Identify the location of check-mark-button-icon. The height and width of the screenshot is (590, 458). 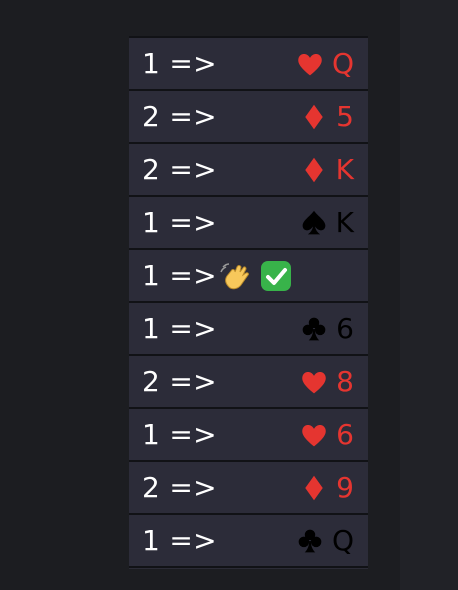
(276, 276).